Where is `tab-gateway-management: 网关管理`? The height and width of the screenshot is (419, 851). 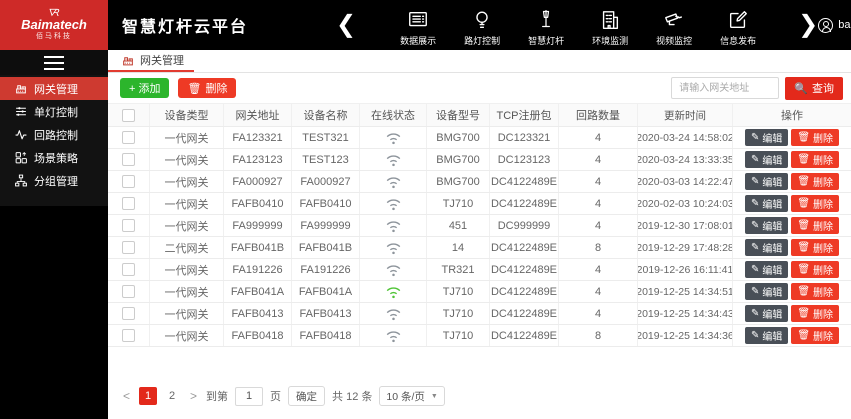 tab-gateway-management: 网关管理 is located at coordinates (151, 61).